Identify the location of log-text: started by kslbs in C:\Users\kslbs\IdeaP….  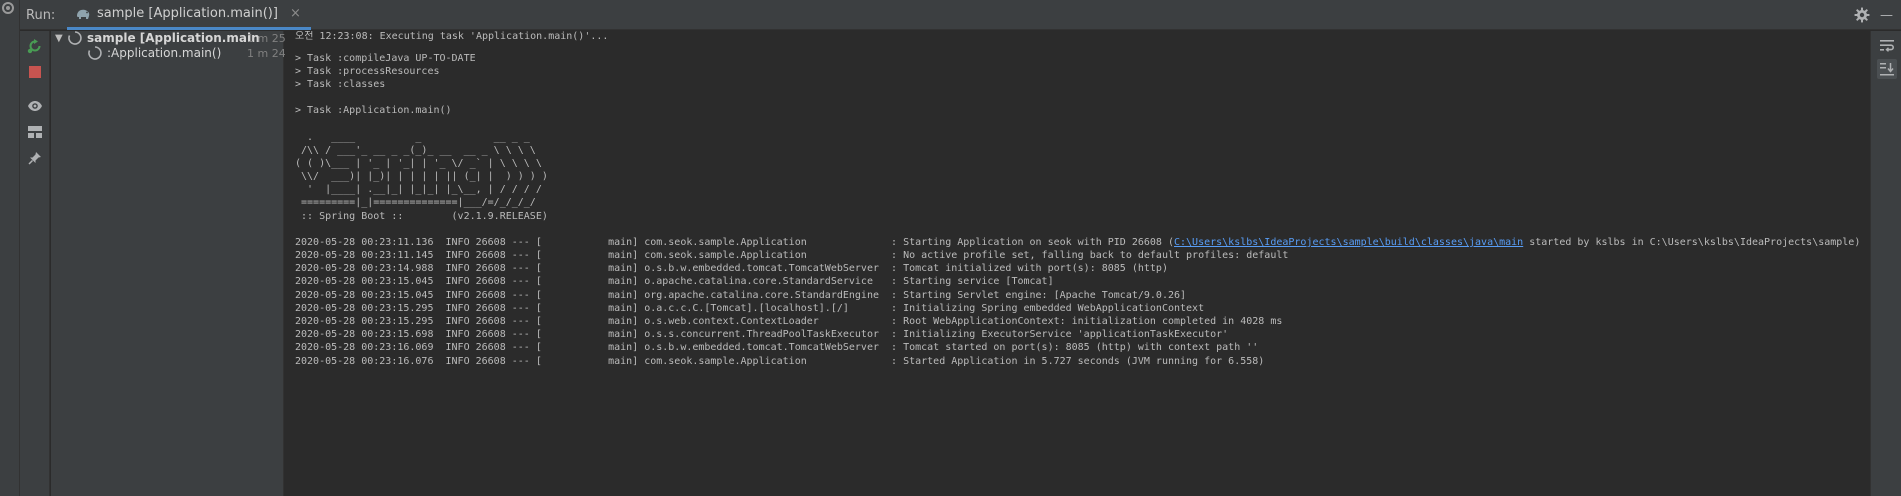
(1692, 242).